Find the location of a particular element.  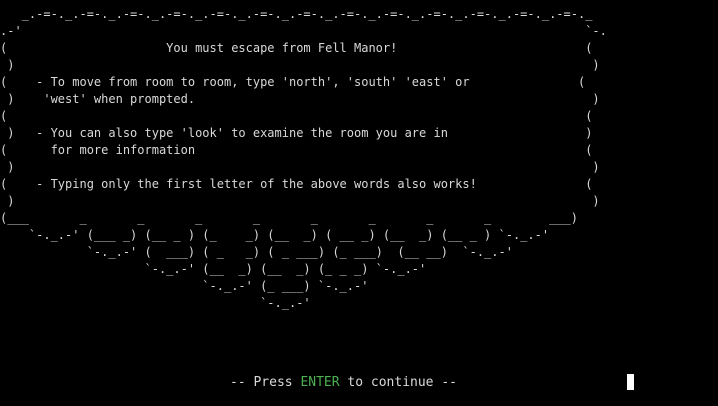

prompt-prefix: -- Press is located at coordinates (265, 382).